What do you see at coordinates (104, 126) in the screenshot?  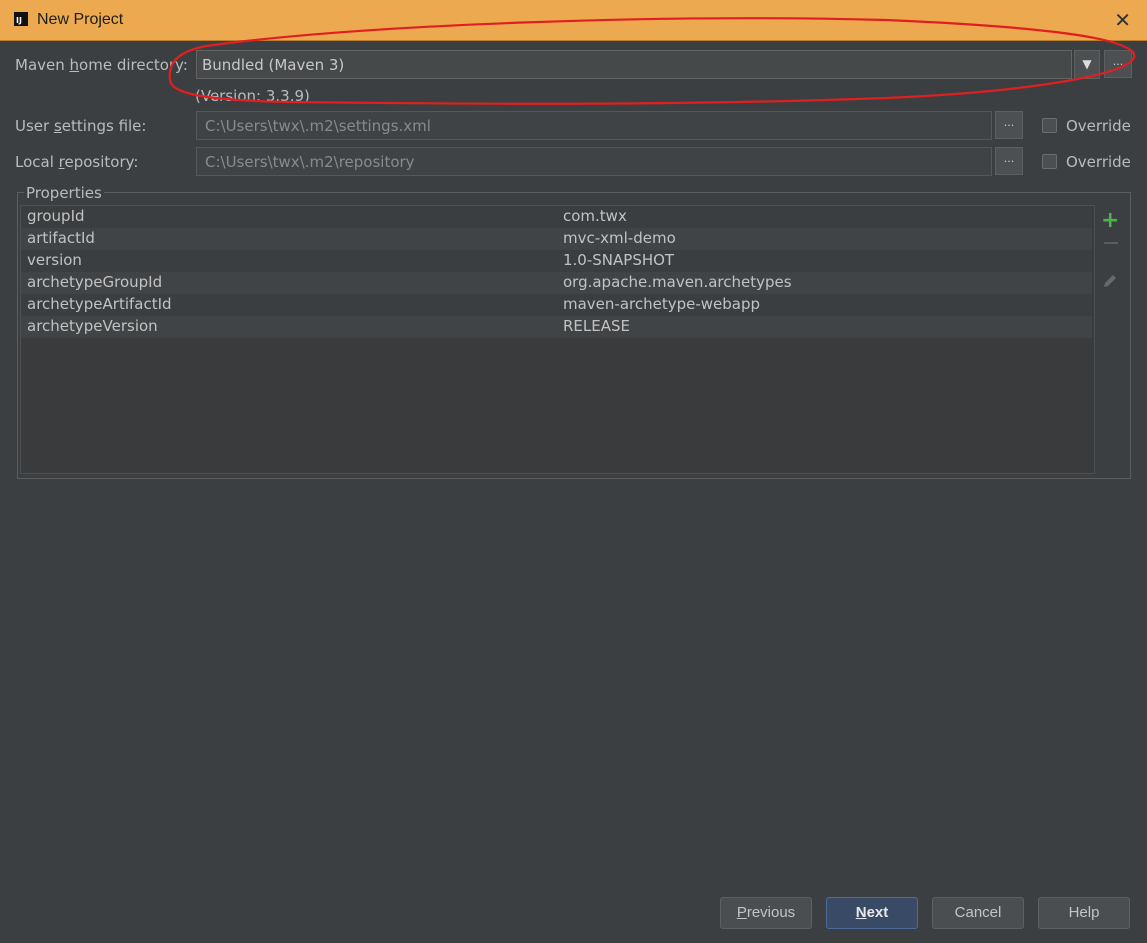 I see `user-settings-label-post: ettings file:` at bounding box center [104, 126].